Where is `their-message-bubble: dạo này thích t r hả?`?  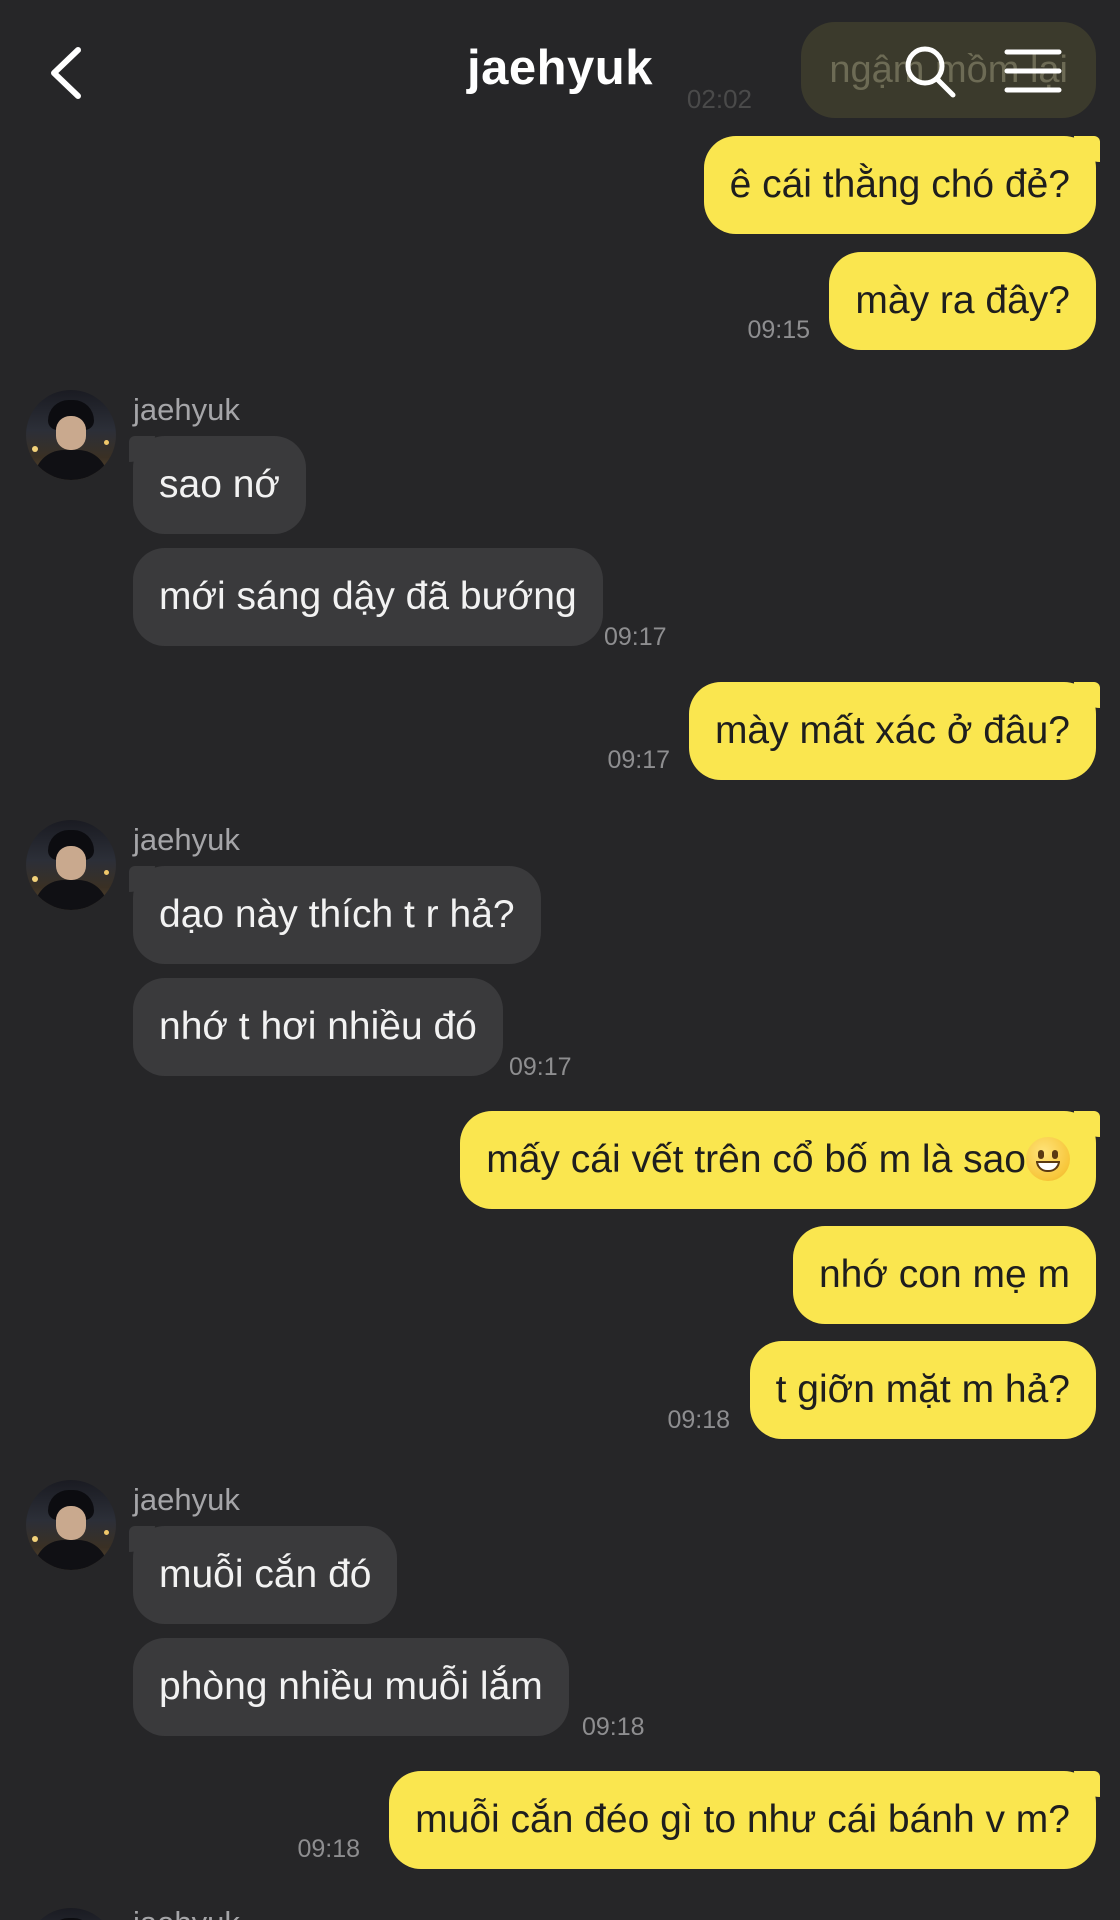
their-message-bubble: dạo này thích t r hả? is located at coordinates (335, 915).